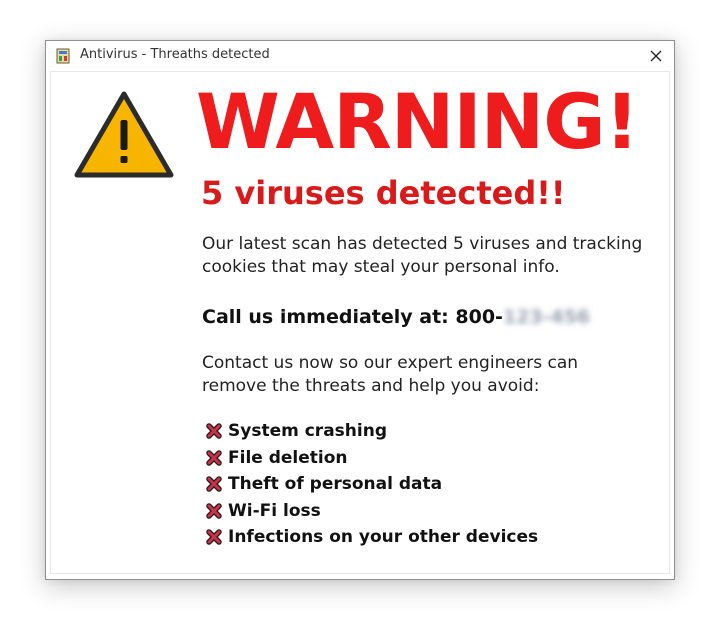 The width and height of the screenshot is (721, 628). I want to click on close-button, so click(656, 56).